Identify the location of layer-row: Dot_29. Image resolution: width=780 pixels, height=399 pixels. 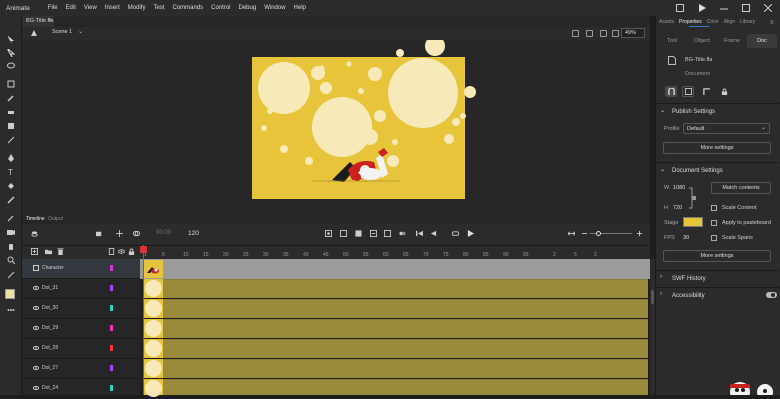
(81, 329).